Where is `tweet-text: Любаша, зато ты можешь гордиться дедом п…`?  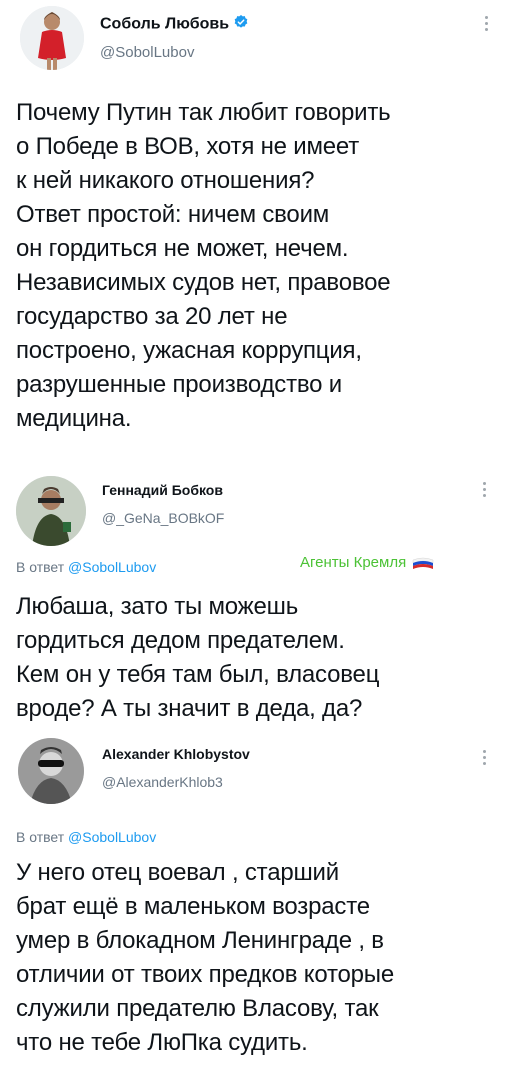 tweet-text: Любаша, зато ты можешь гордиться дедом п… is located at coordinates (198, 657).